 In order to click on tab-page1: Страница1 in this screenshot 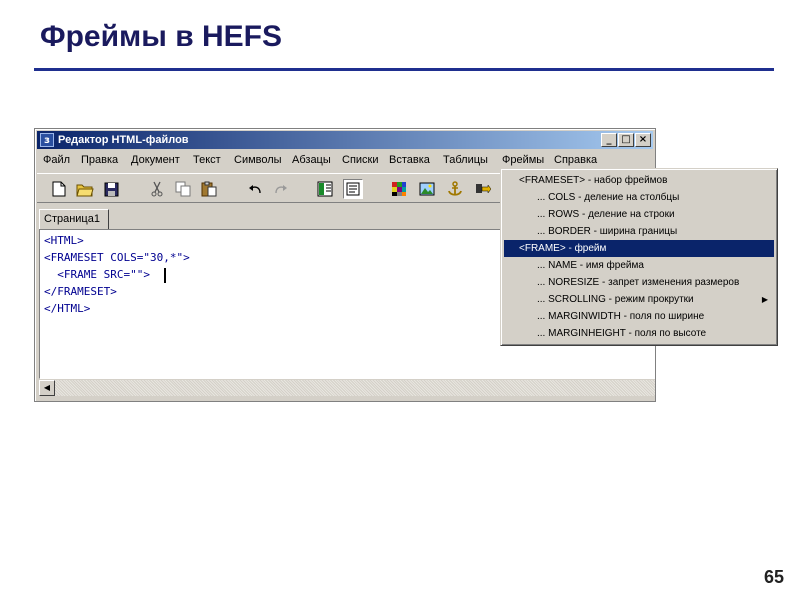, I will do `click(74, 219)`.